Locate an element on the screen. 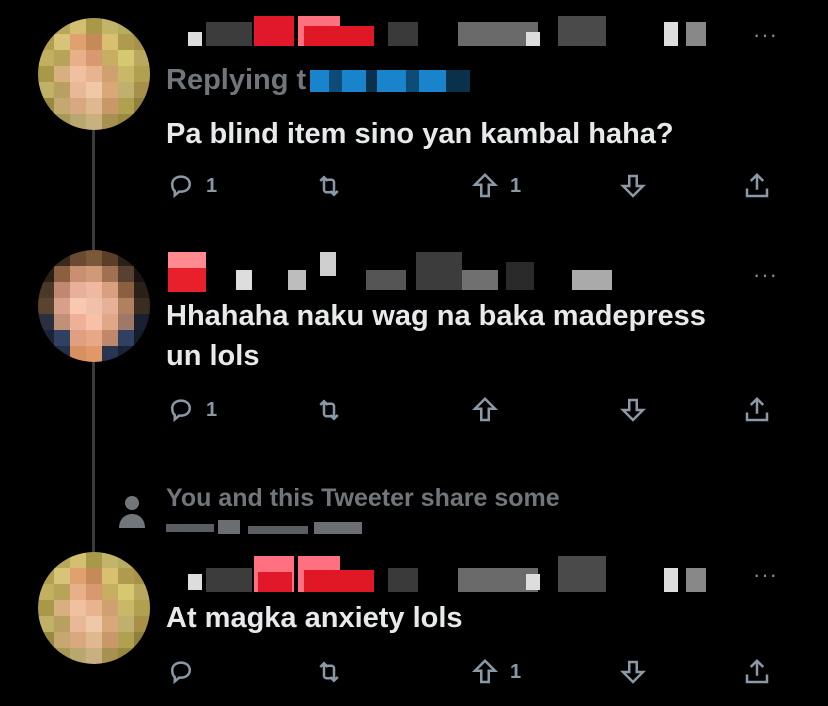 This screenshot has width=828, height=706. reply-button is located at coordinates (181, 672).